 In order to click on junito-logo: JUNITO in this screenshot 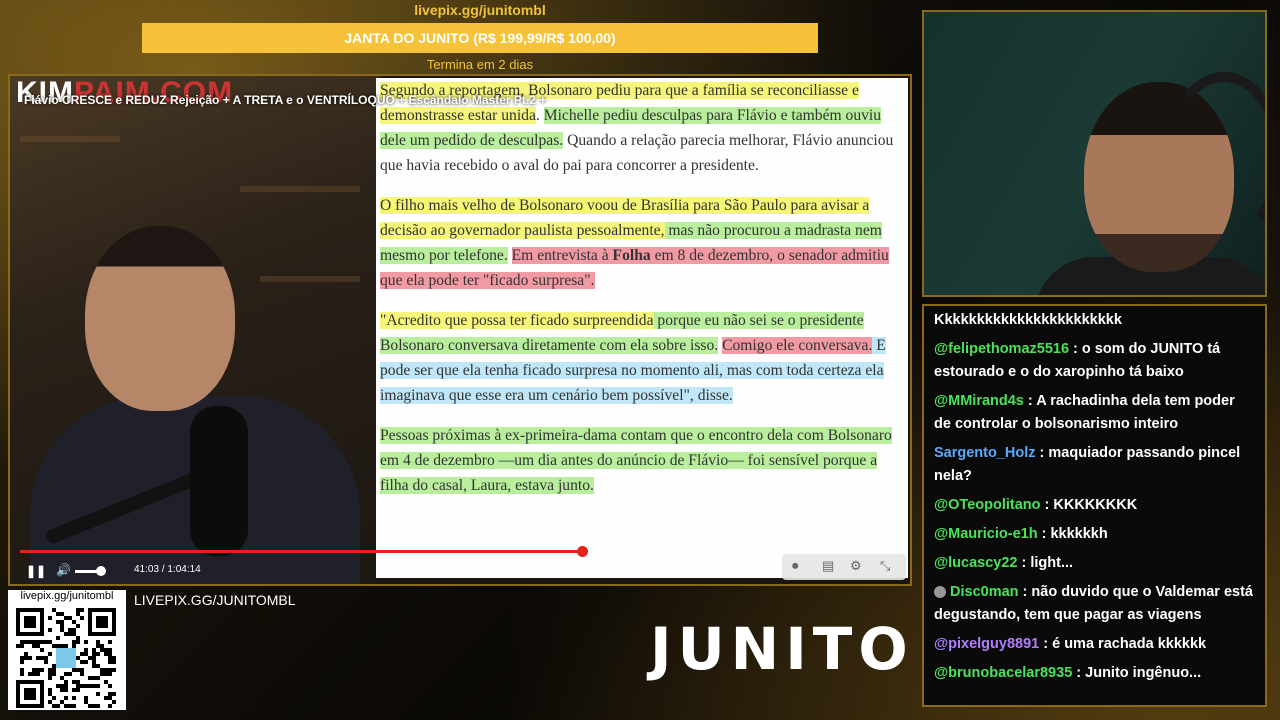, I will do `click(782, 649)`.